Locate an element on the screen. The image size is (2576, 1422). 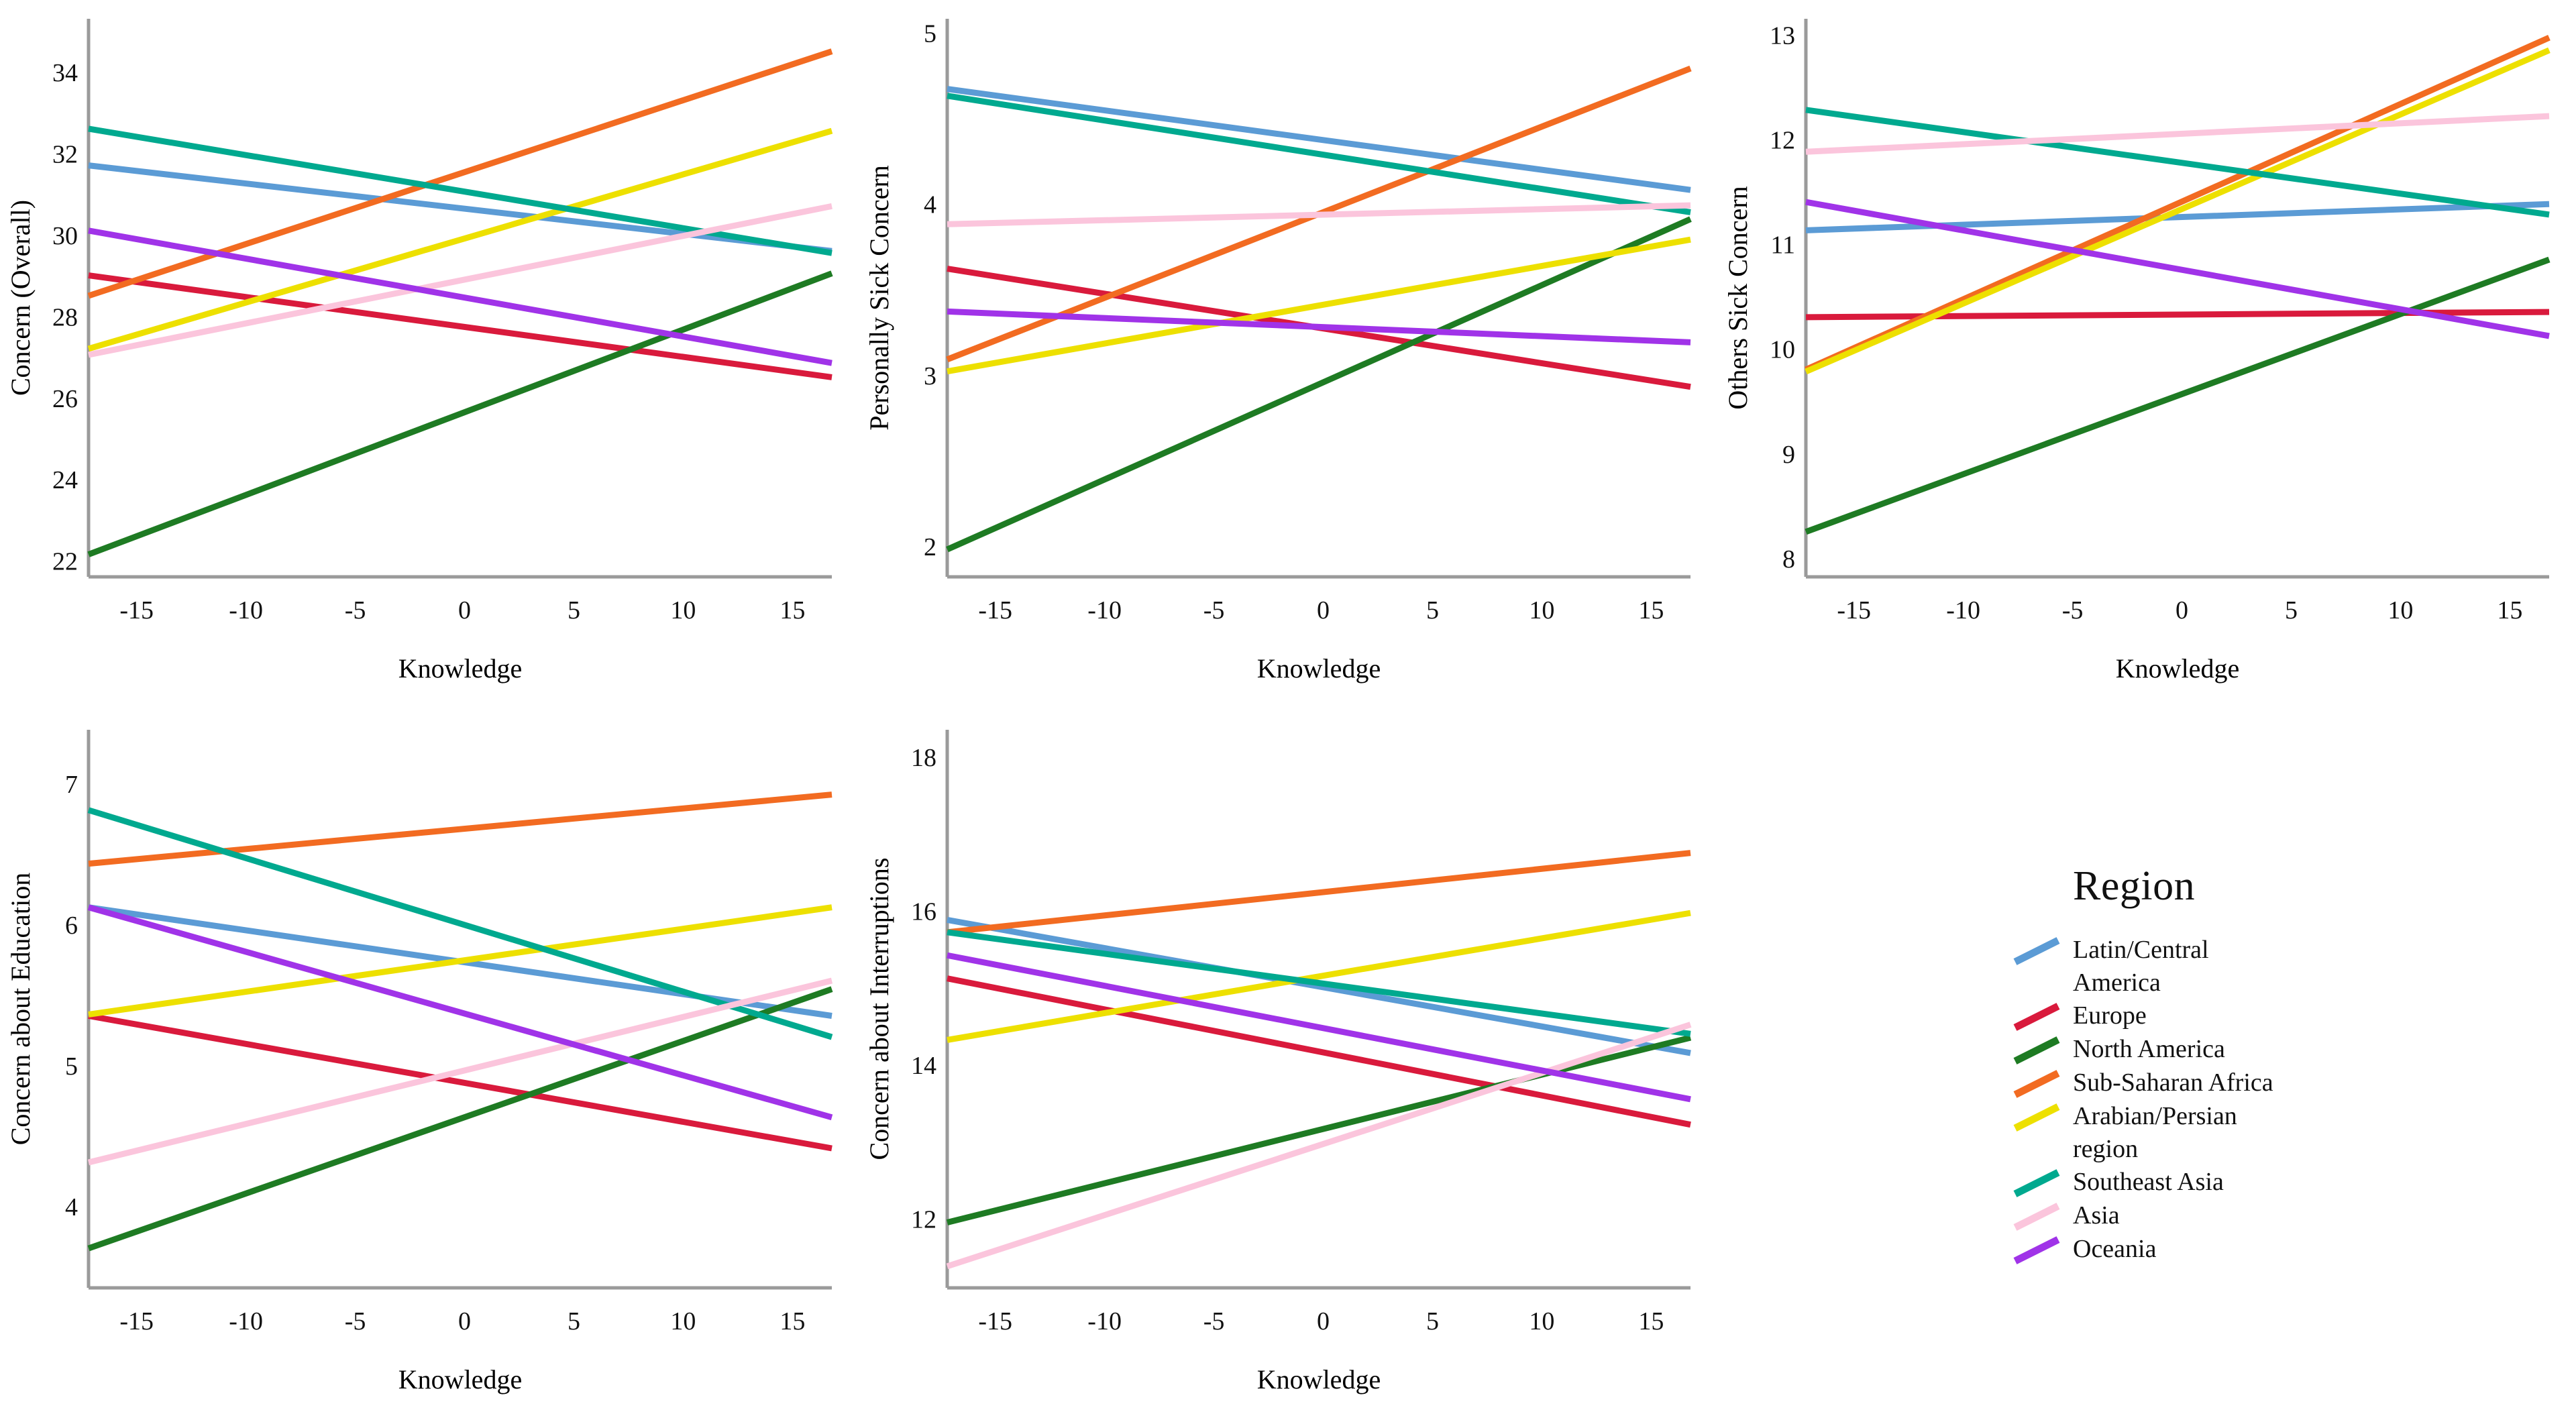
legend-item: Europe is located at coordinates (2247, 1016).